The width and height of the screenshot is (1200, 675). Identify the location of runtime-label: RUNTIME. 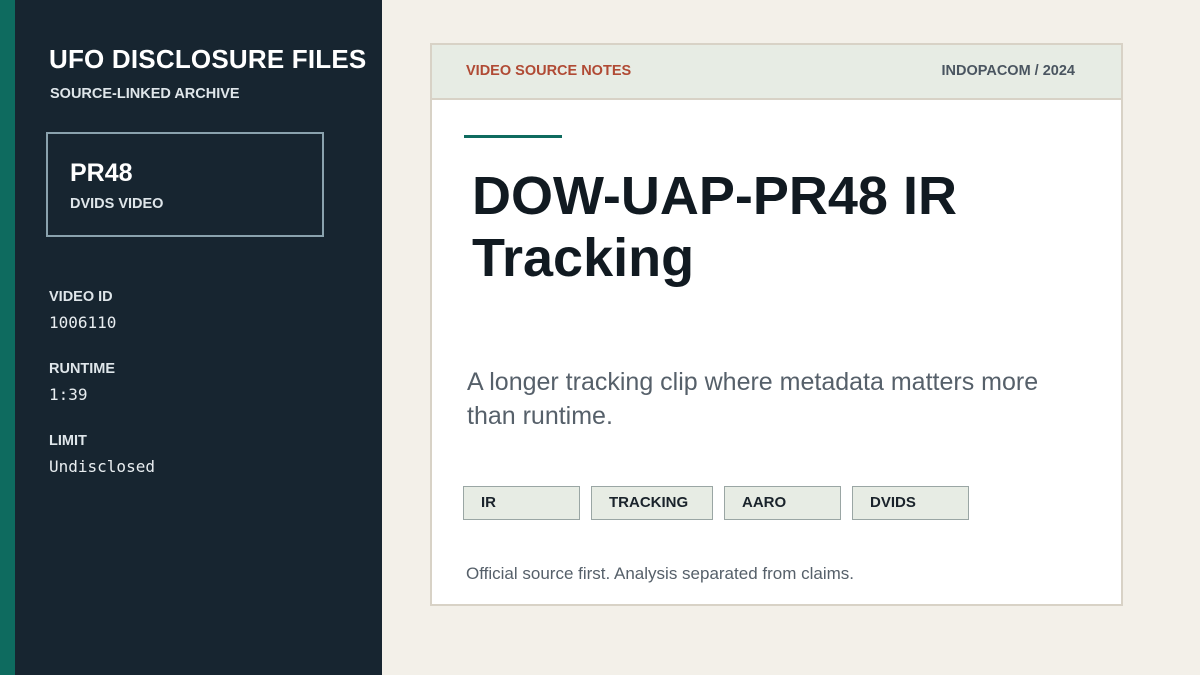
(82, 369).